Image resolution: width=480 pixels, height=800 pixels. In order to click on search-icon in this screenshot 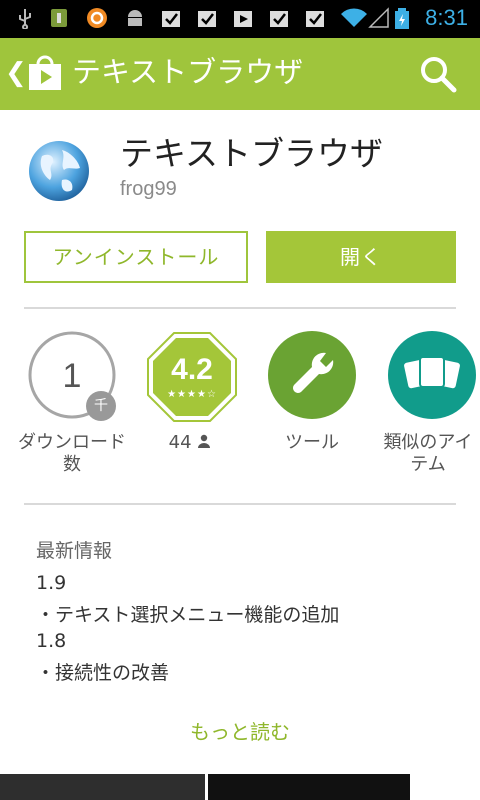, I will do `click(438, 74)`.